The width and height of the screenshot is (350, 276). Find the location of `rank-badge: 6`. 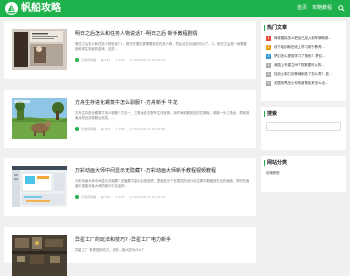

rank-badge: 6 is located at coordinates (268, 83).